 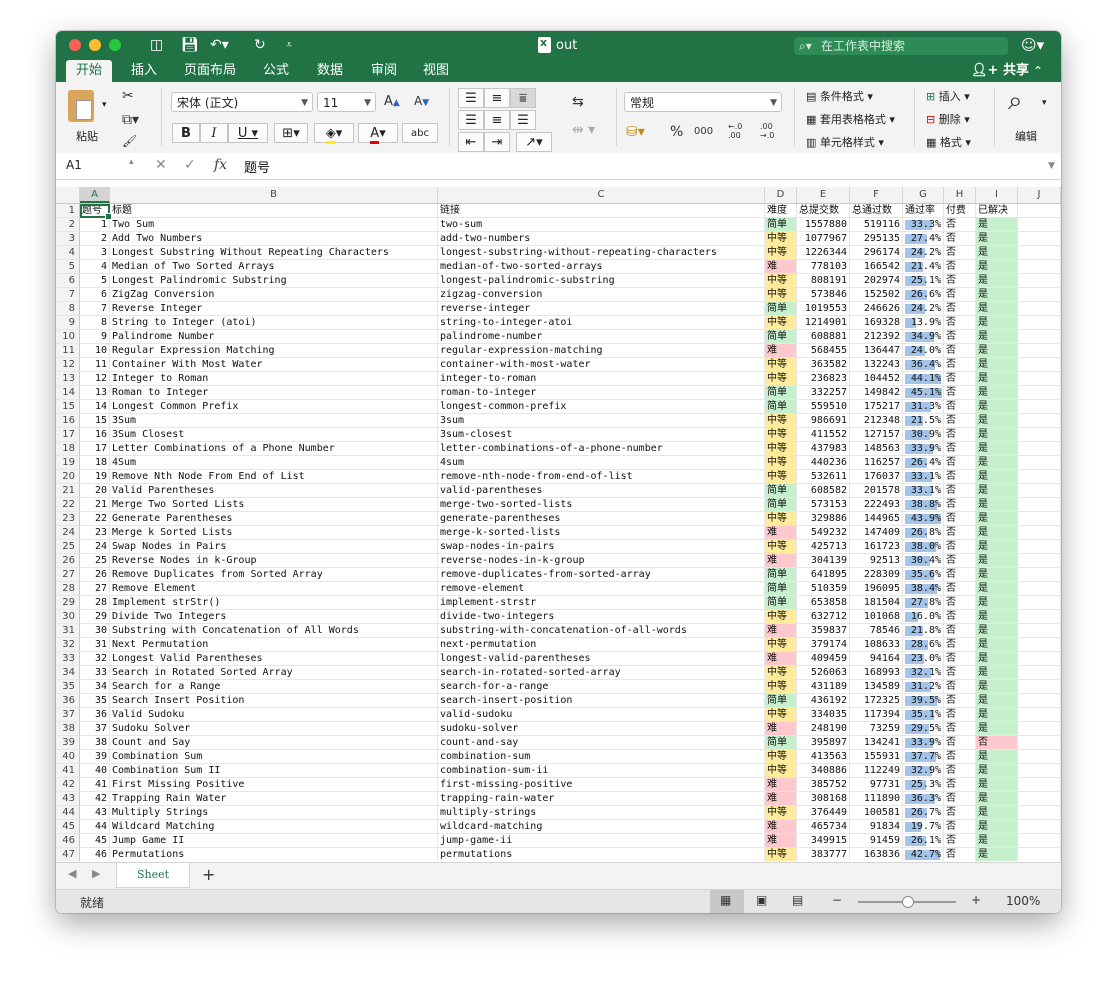 I want to click on cell-acceptance-rate: 35.6%, so click(x=923, y=575).